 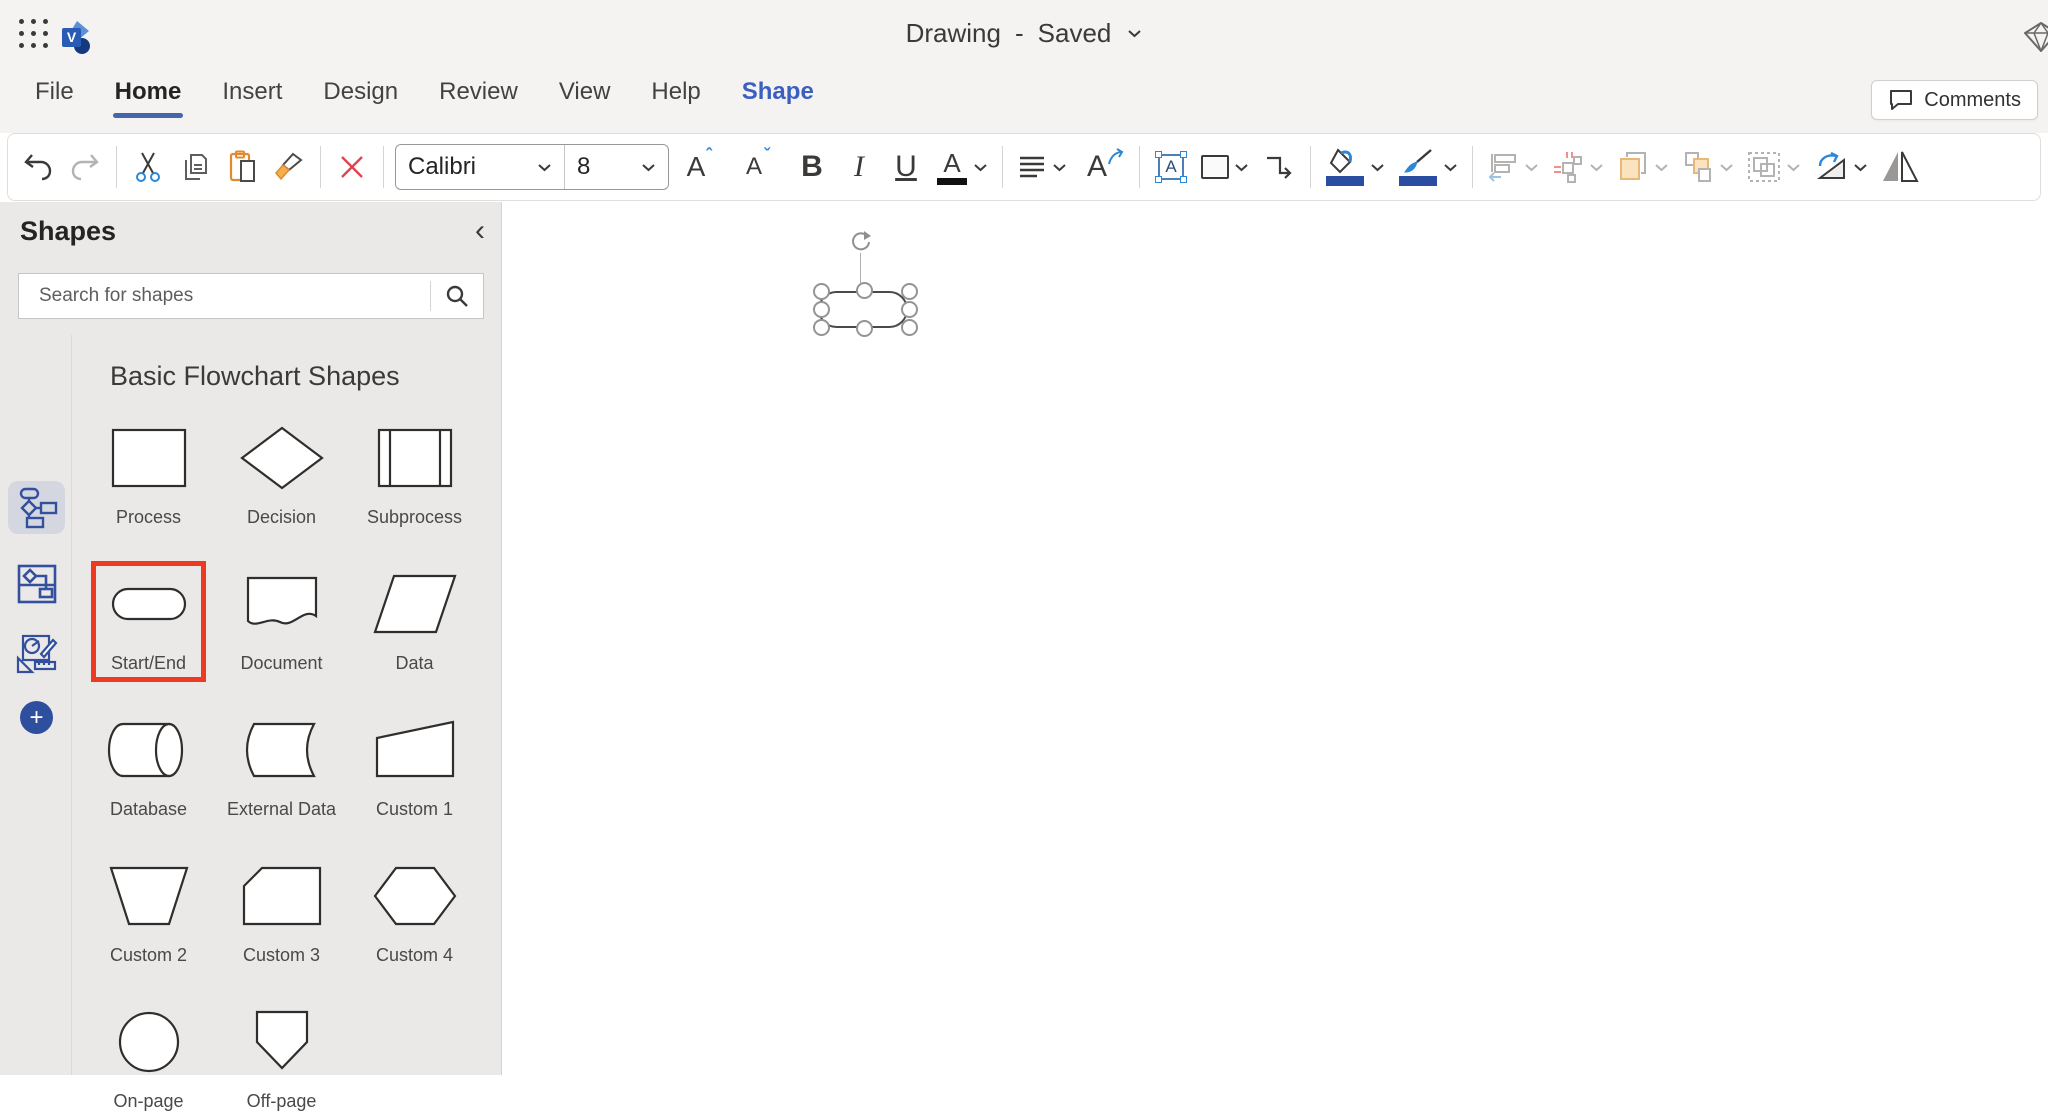 I want to click on shape-item-document: Document, so click(x=281, y=623).